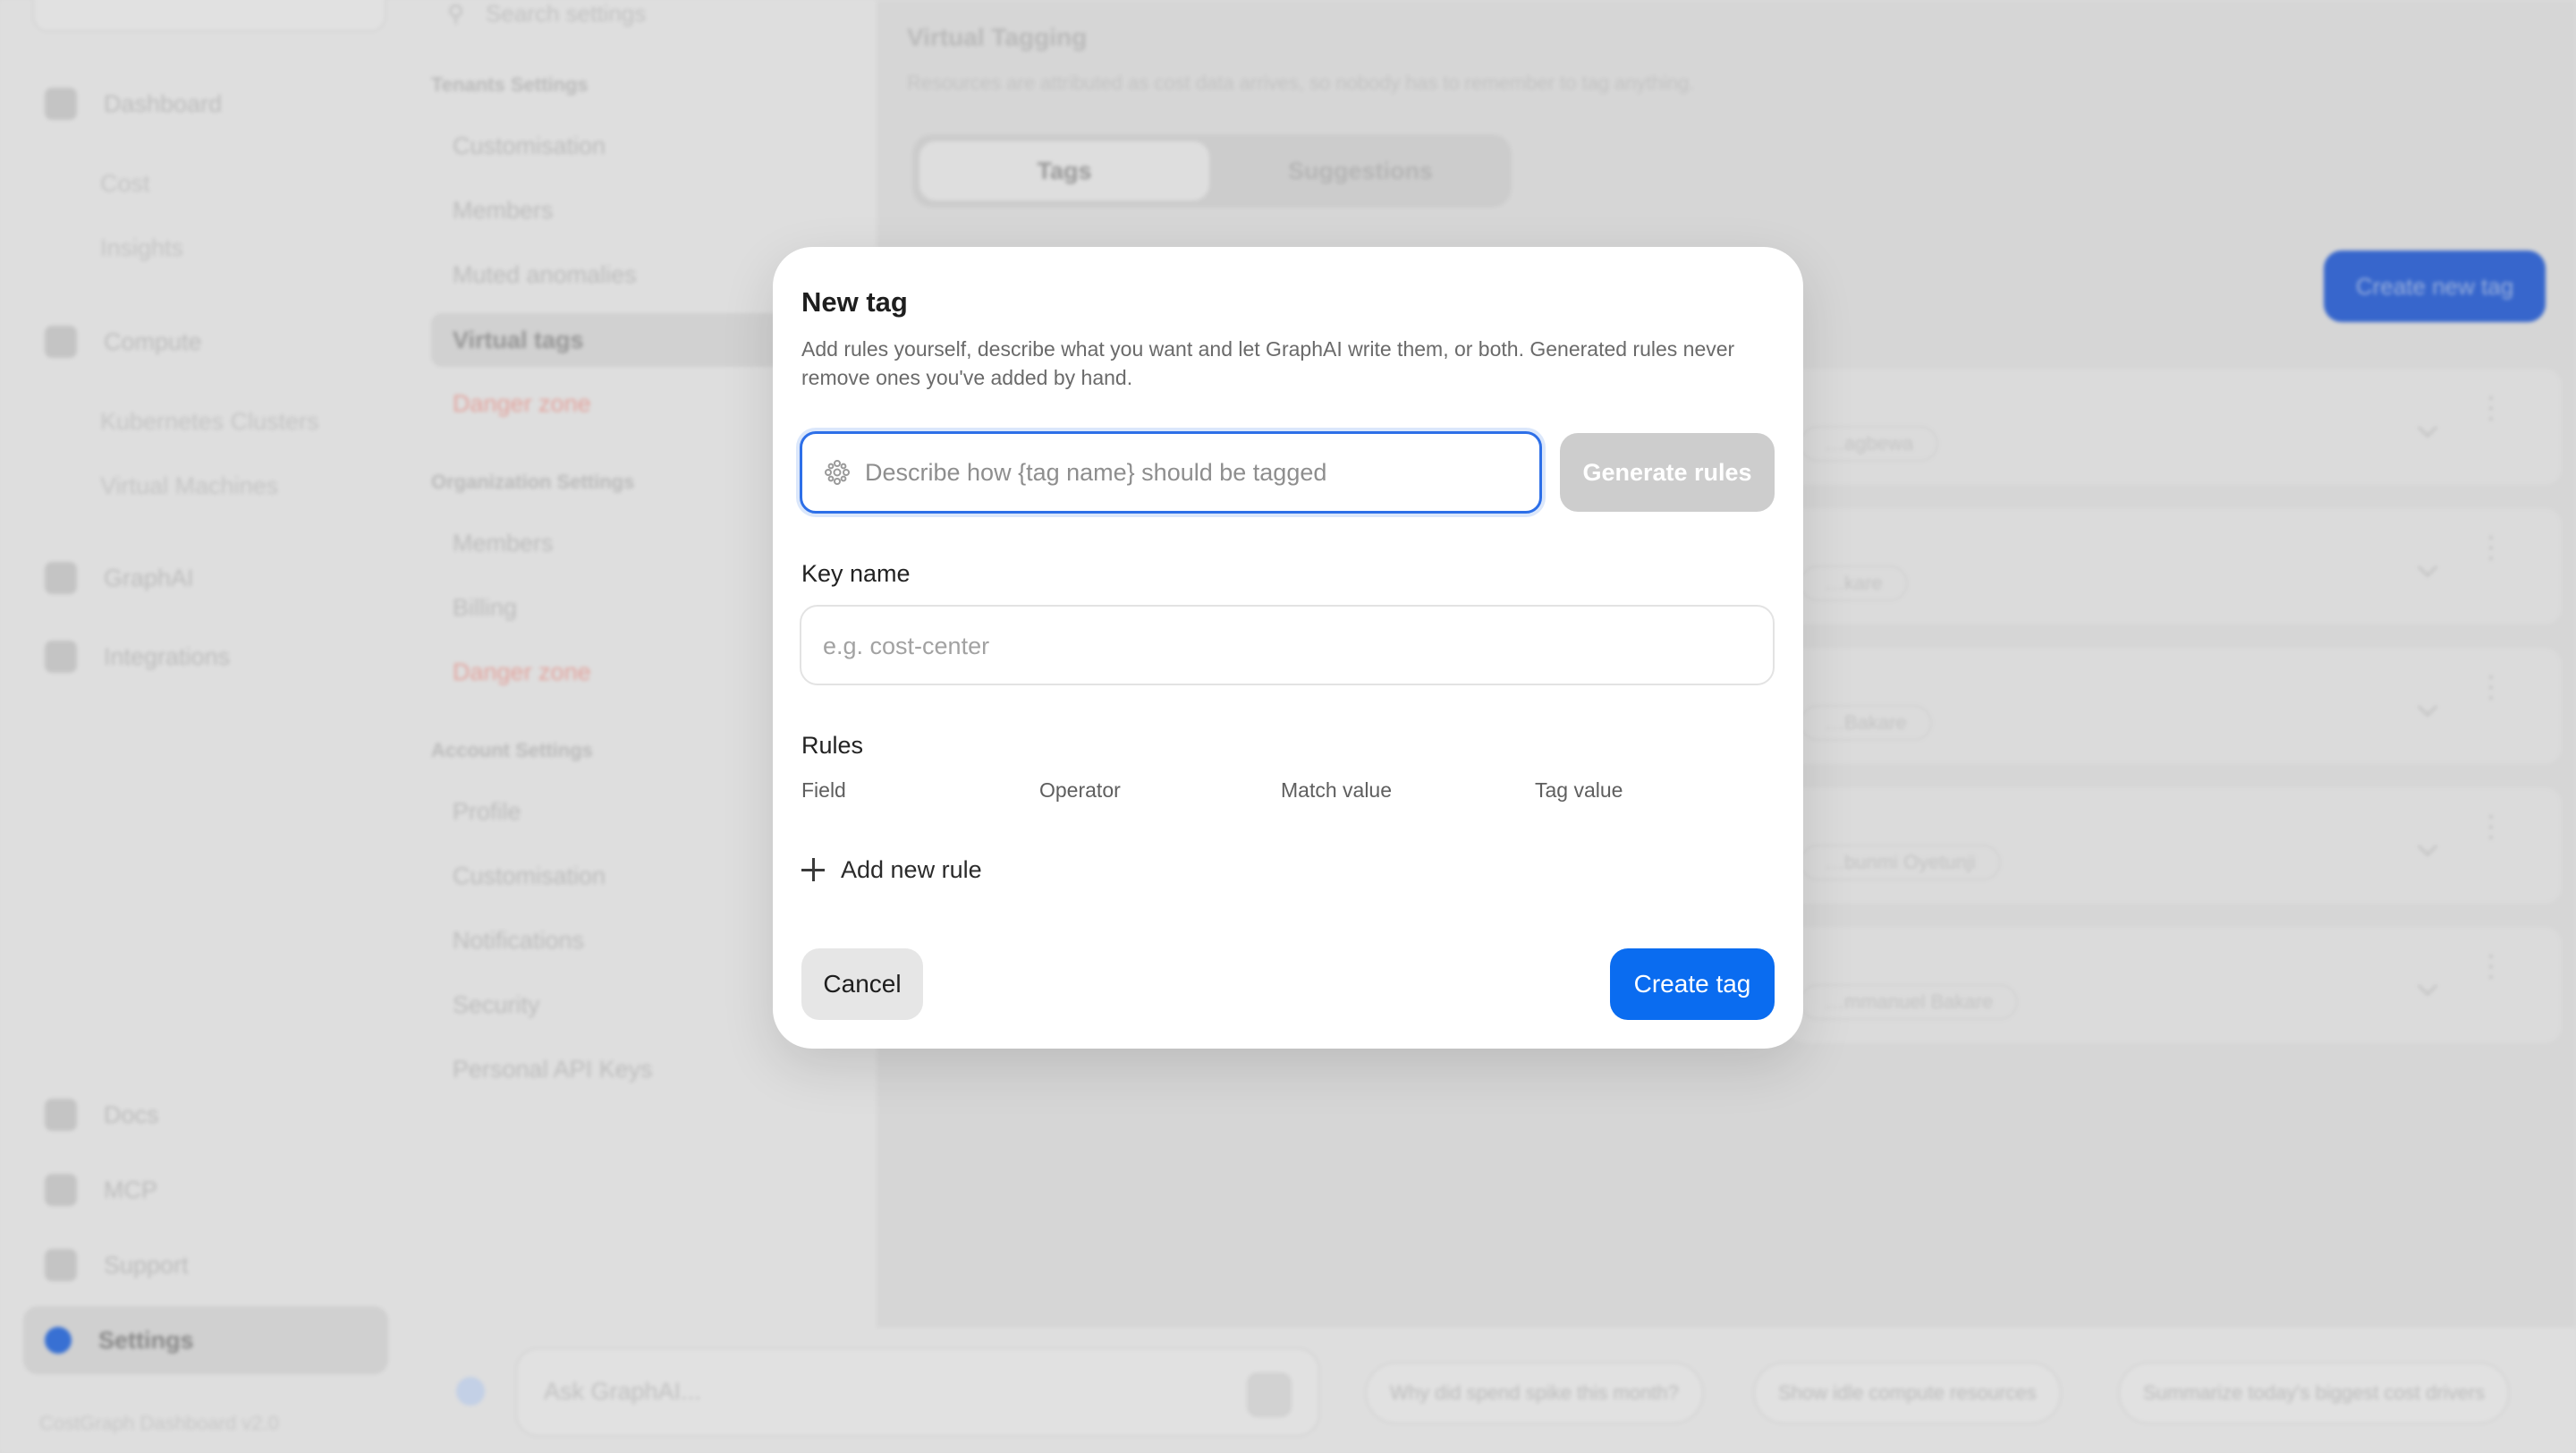  I want to click on ai-prompt-input, so click(1196, 472).